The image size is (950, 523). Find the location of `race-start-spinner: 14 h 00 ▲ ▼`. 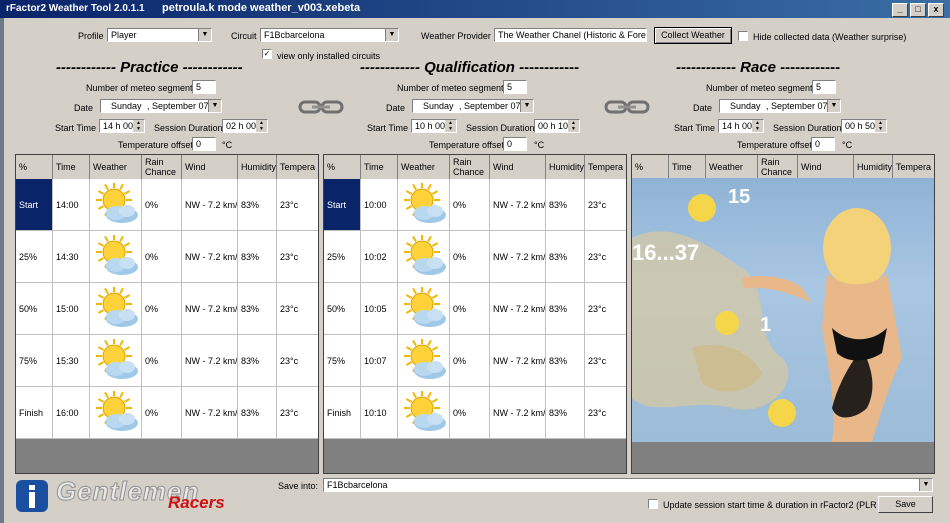

race-start-spinner: 14 h 00 ▲ ▼ is located at coordinates (741, 126).